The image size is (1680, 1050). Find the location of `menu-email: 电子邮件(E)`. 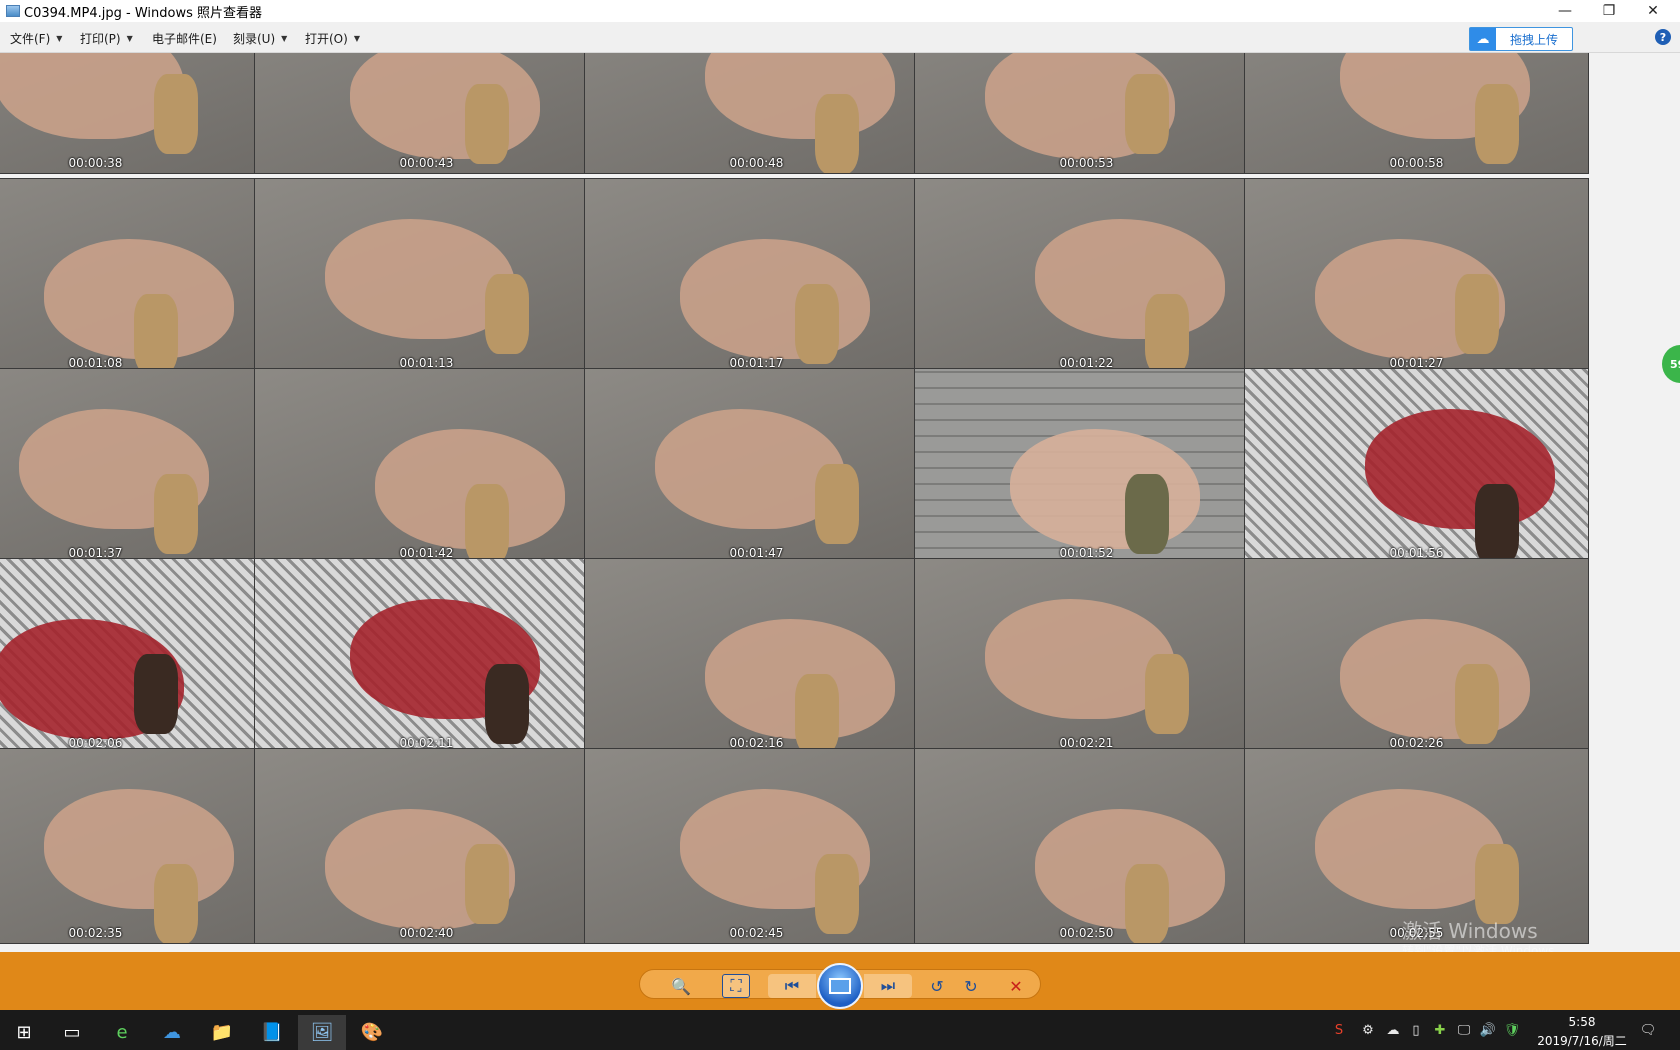

menu-email: 电子邮件(E) is located at coordinates (184, 38).